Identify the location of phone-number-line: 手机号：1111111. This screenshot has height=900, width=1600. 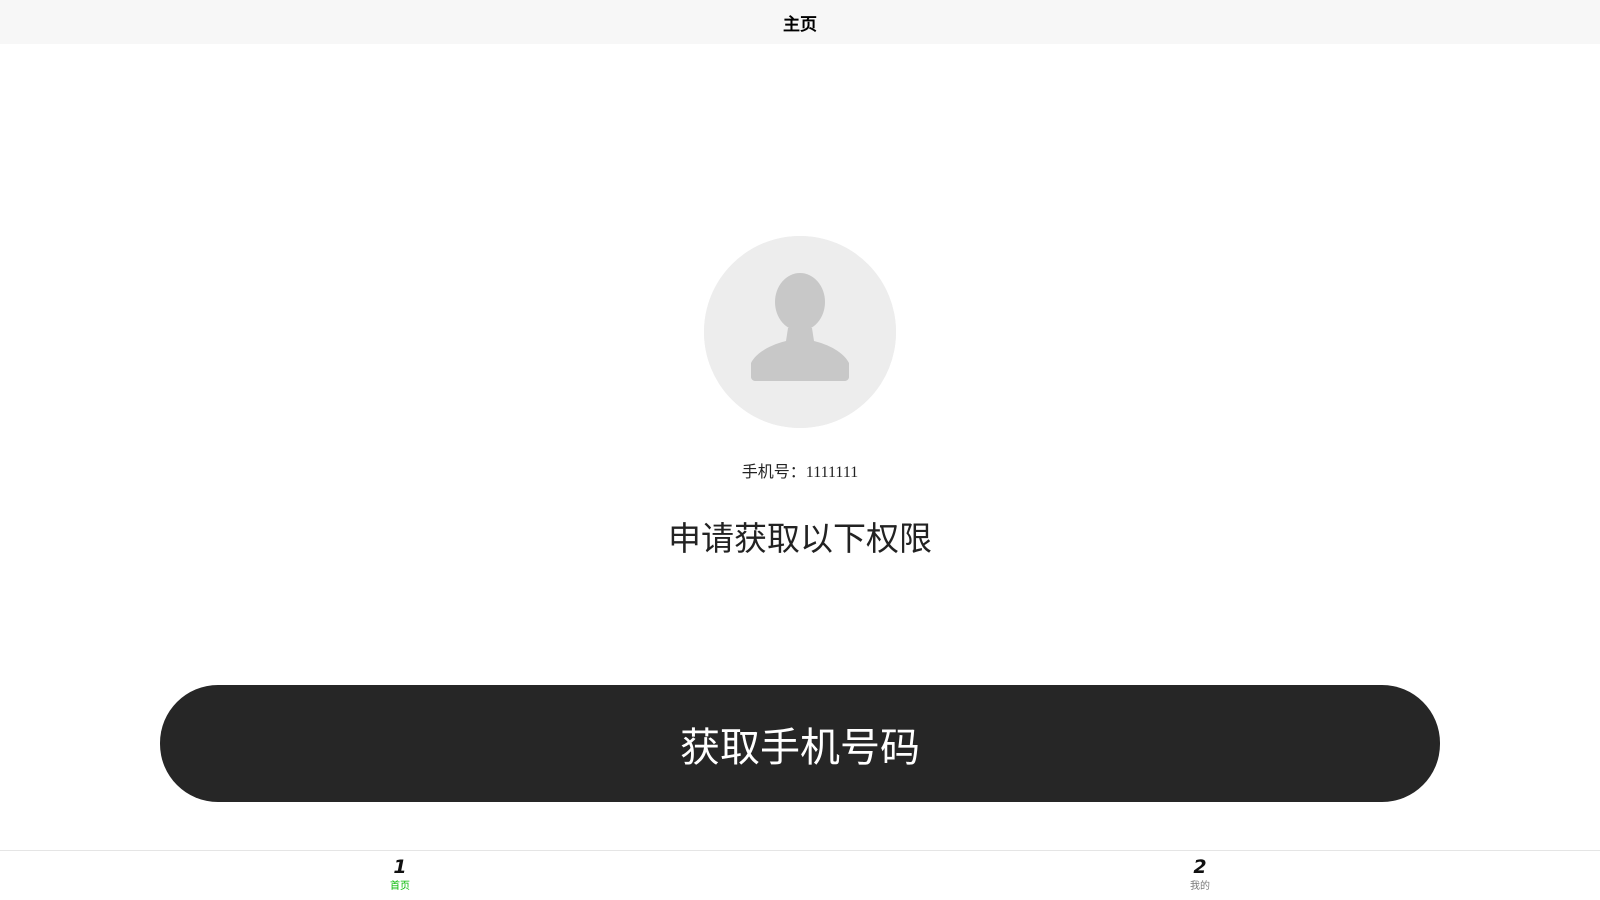
(800, 470).